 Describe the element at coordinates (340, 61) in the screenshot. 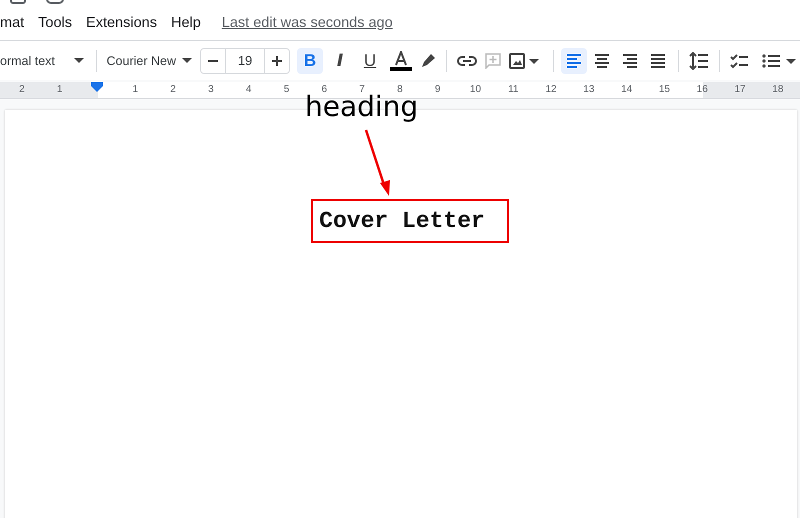

I see `italic-button: I` at that location.